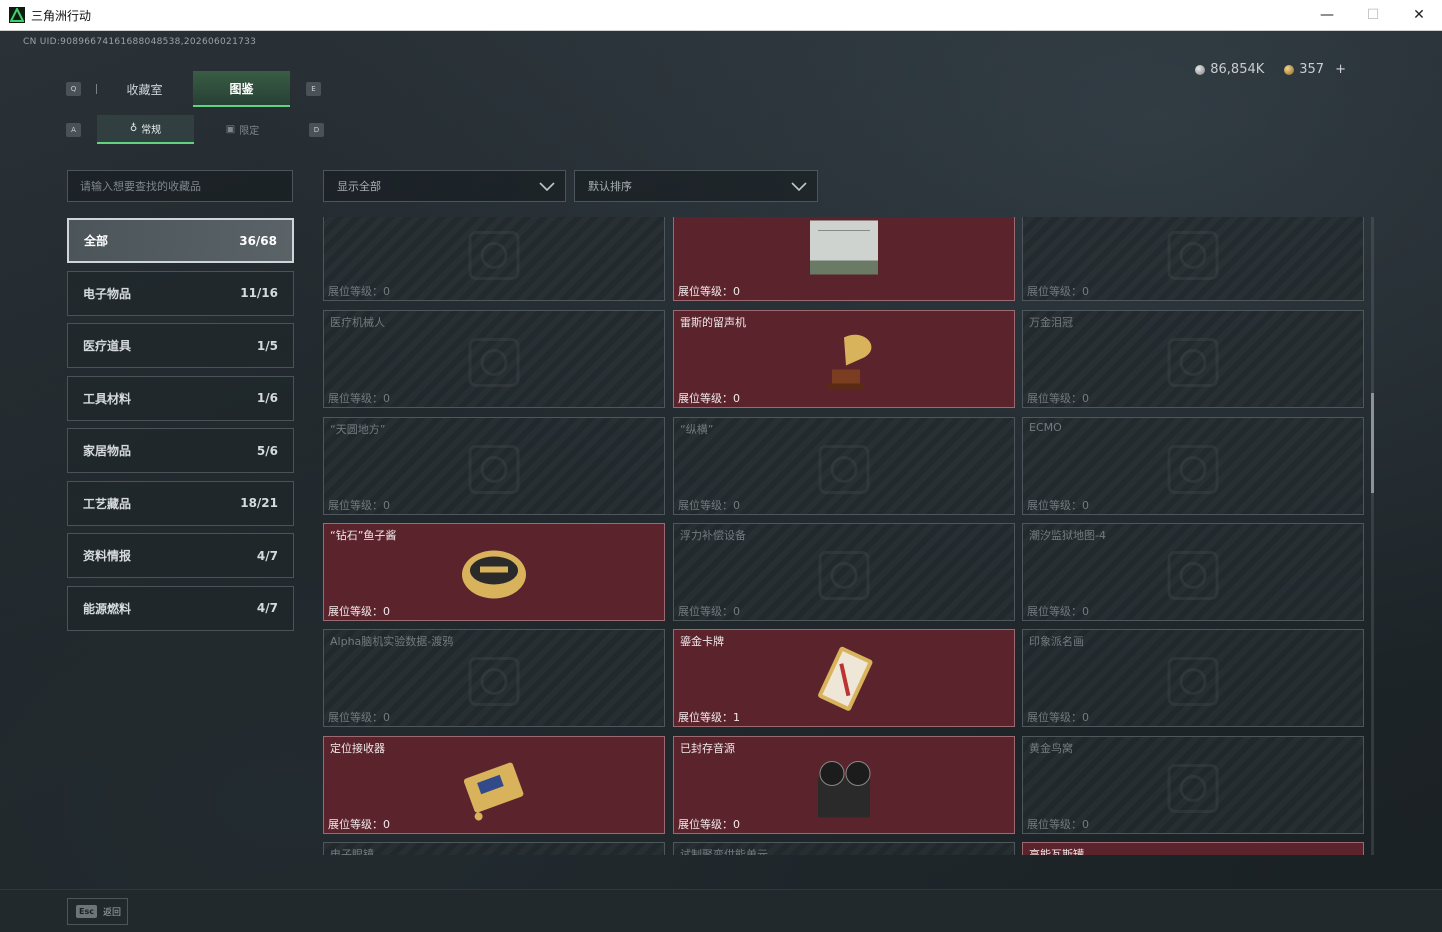  What do you see at coordinates (1372, 443) in the screenshot?
I see `grid-scrollbar-thumb` at bounding box center [1372, 443].